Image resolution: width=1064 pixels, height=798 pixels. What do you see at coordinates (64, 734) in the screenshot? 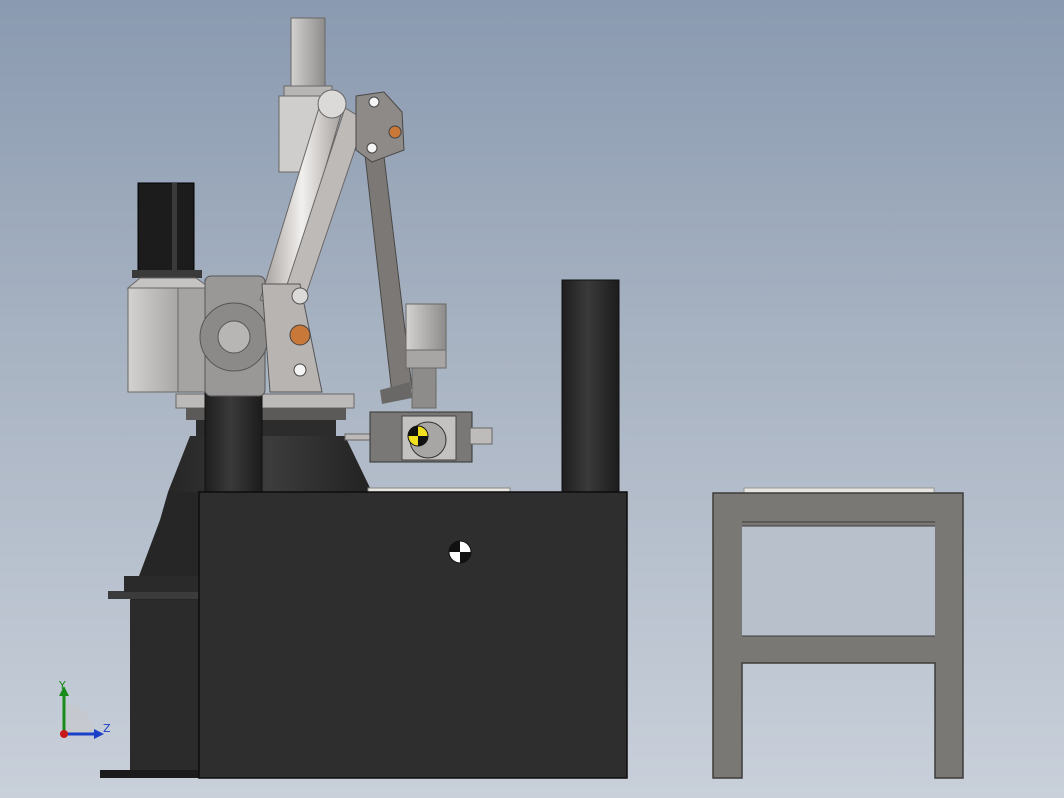
I see `x-axis-dot` at bounding box center [64, 734].